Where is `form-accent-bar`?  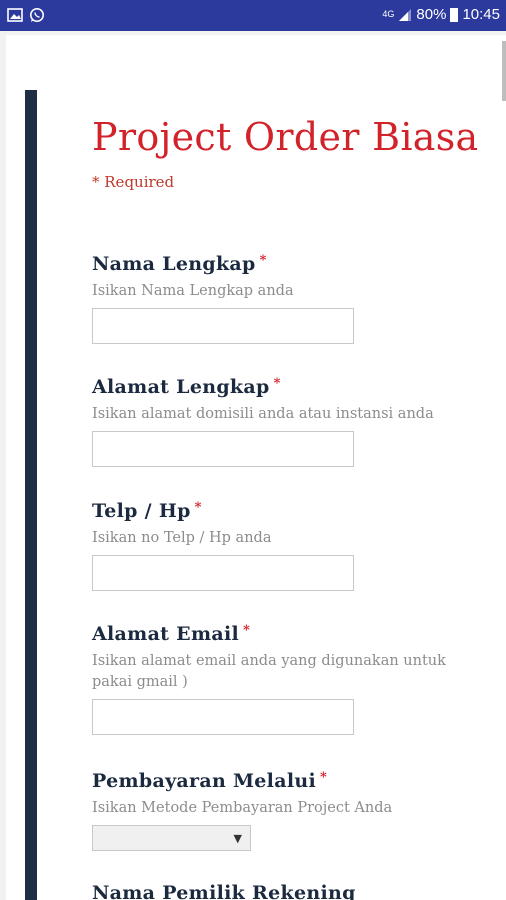 form-accent-bar is located at coordinates (31, 495).